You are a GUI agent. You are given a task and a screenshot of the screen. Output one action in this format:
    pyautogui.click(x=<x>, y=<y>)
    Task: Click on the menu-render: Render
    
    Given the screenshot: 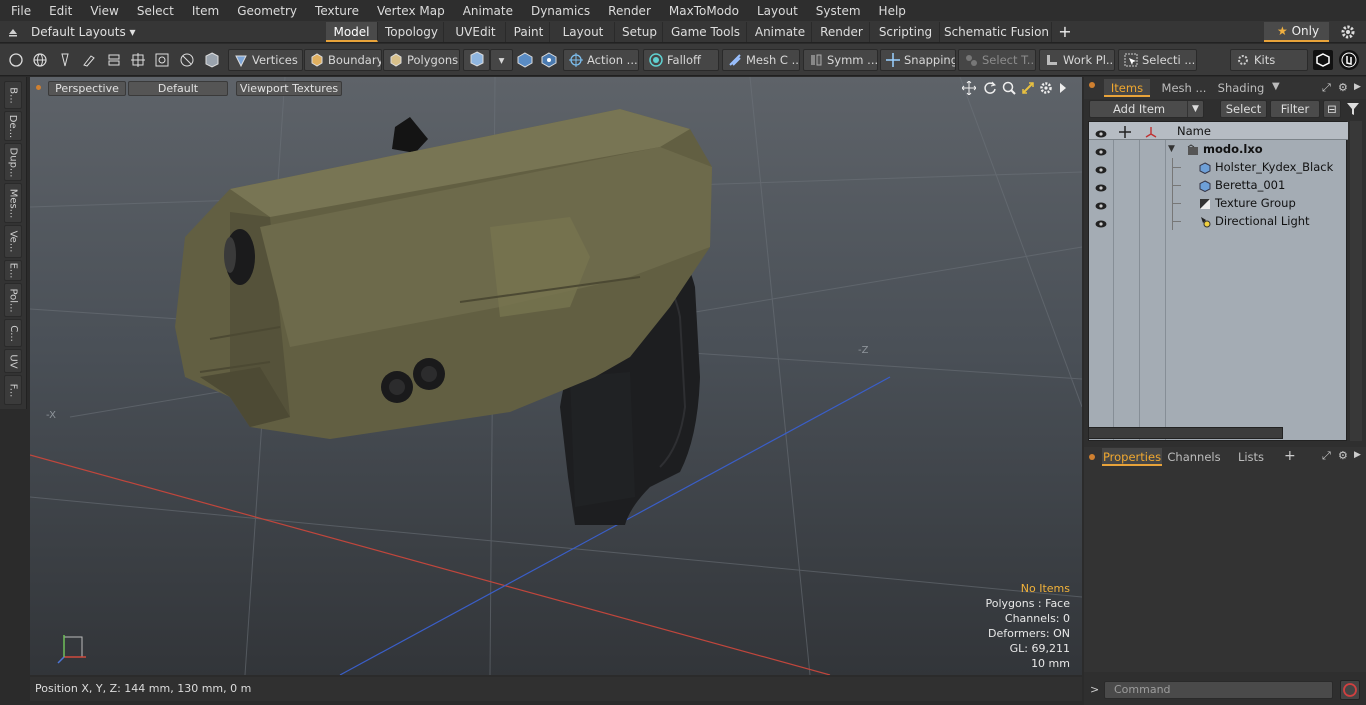 What is the action you would take?
    pyautogui.click(x=627, y=11)
    